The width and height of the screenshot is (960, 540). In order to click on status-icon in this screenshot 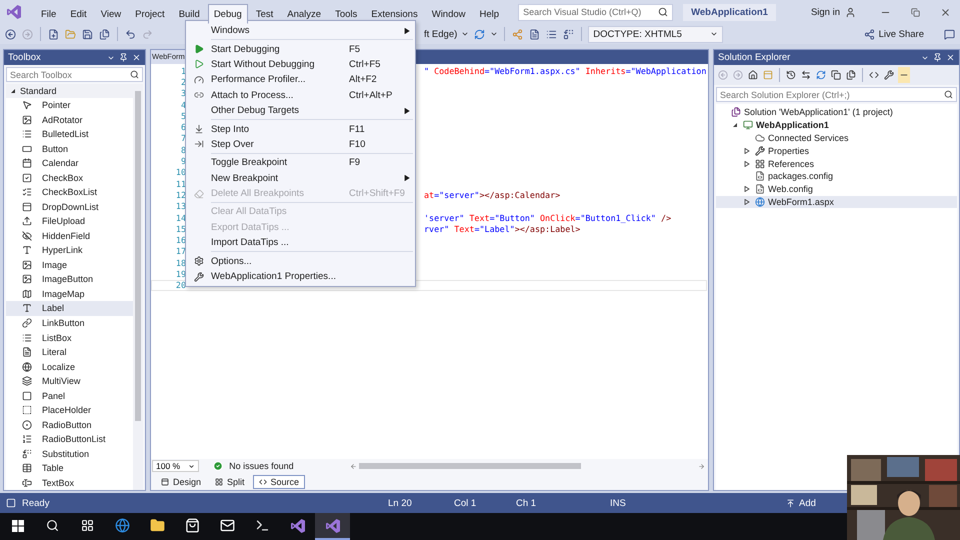, I will do `click(11, 503)`.